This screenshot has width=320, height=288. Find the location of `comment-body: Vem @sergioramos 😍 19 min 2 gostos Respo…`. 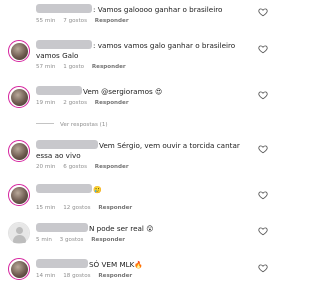

comment-body: Vem @sergioramos 😍 19 min 2 gostos Respo… is located at coordinates (144, 96).